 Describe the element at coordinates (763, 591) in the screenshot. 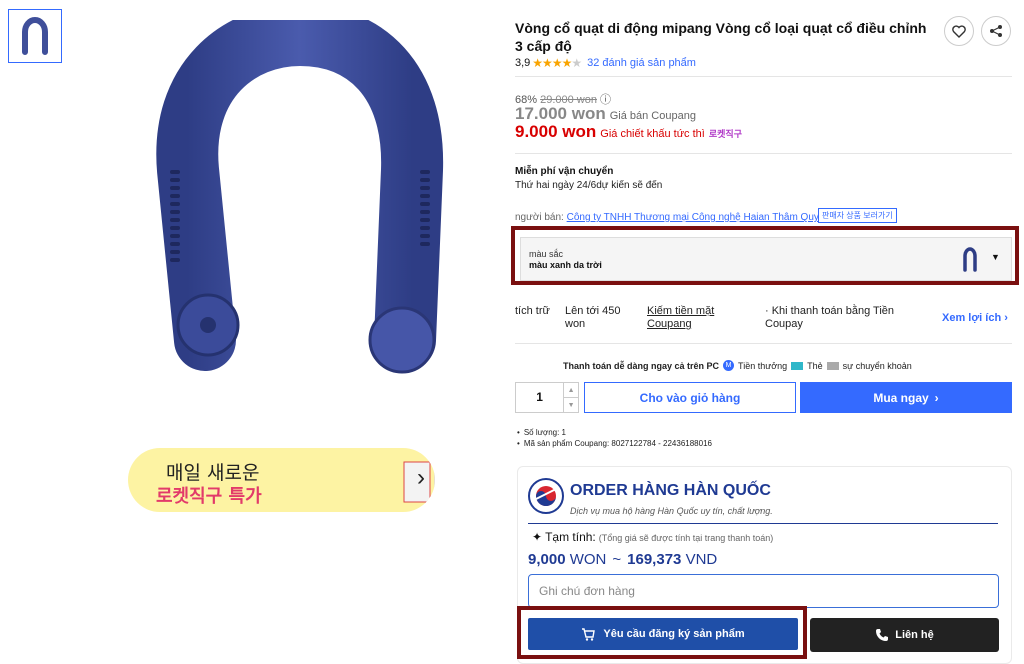

I see `order-note-input` at that location.